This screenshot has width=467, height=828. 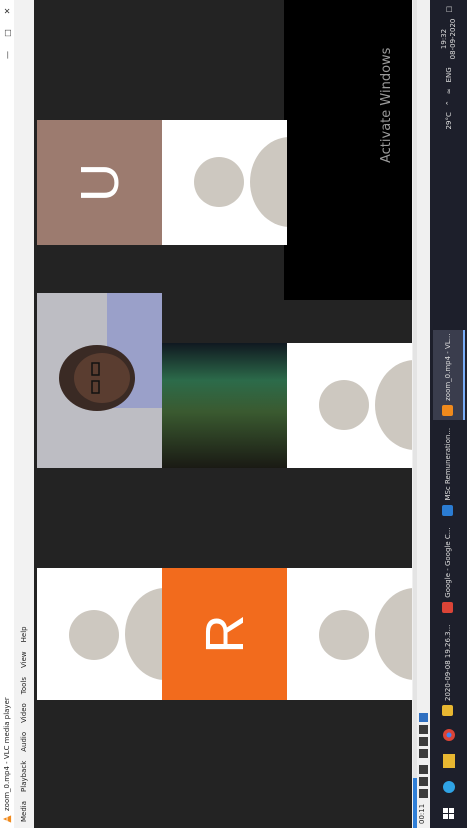 I want to click on title-bar: zoom_0.mp4 - VLC media player — □ ✕, so click(x=7, y=414).